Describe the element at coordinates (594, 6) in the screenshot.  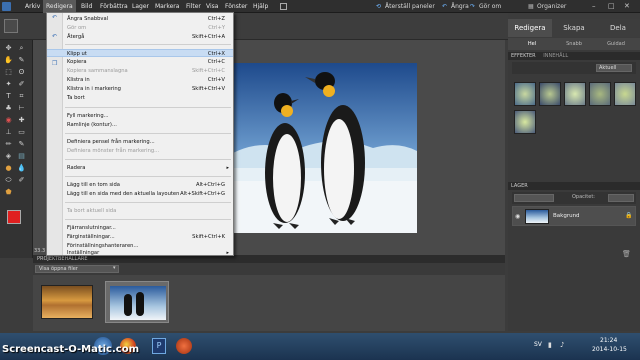
I see `minimize-icon: –` at that location.